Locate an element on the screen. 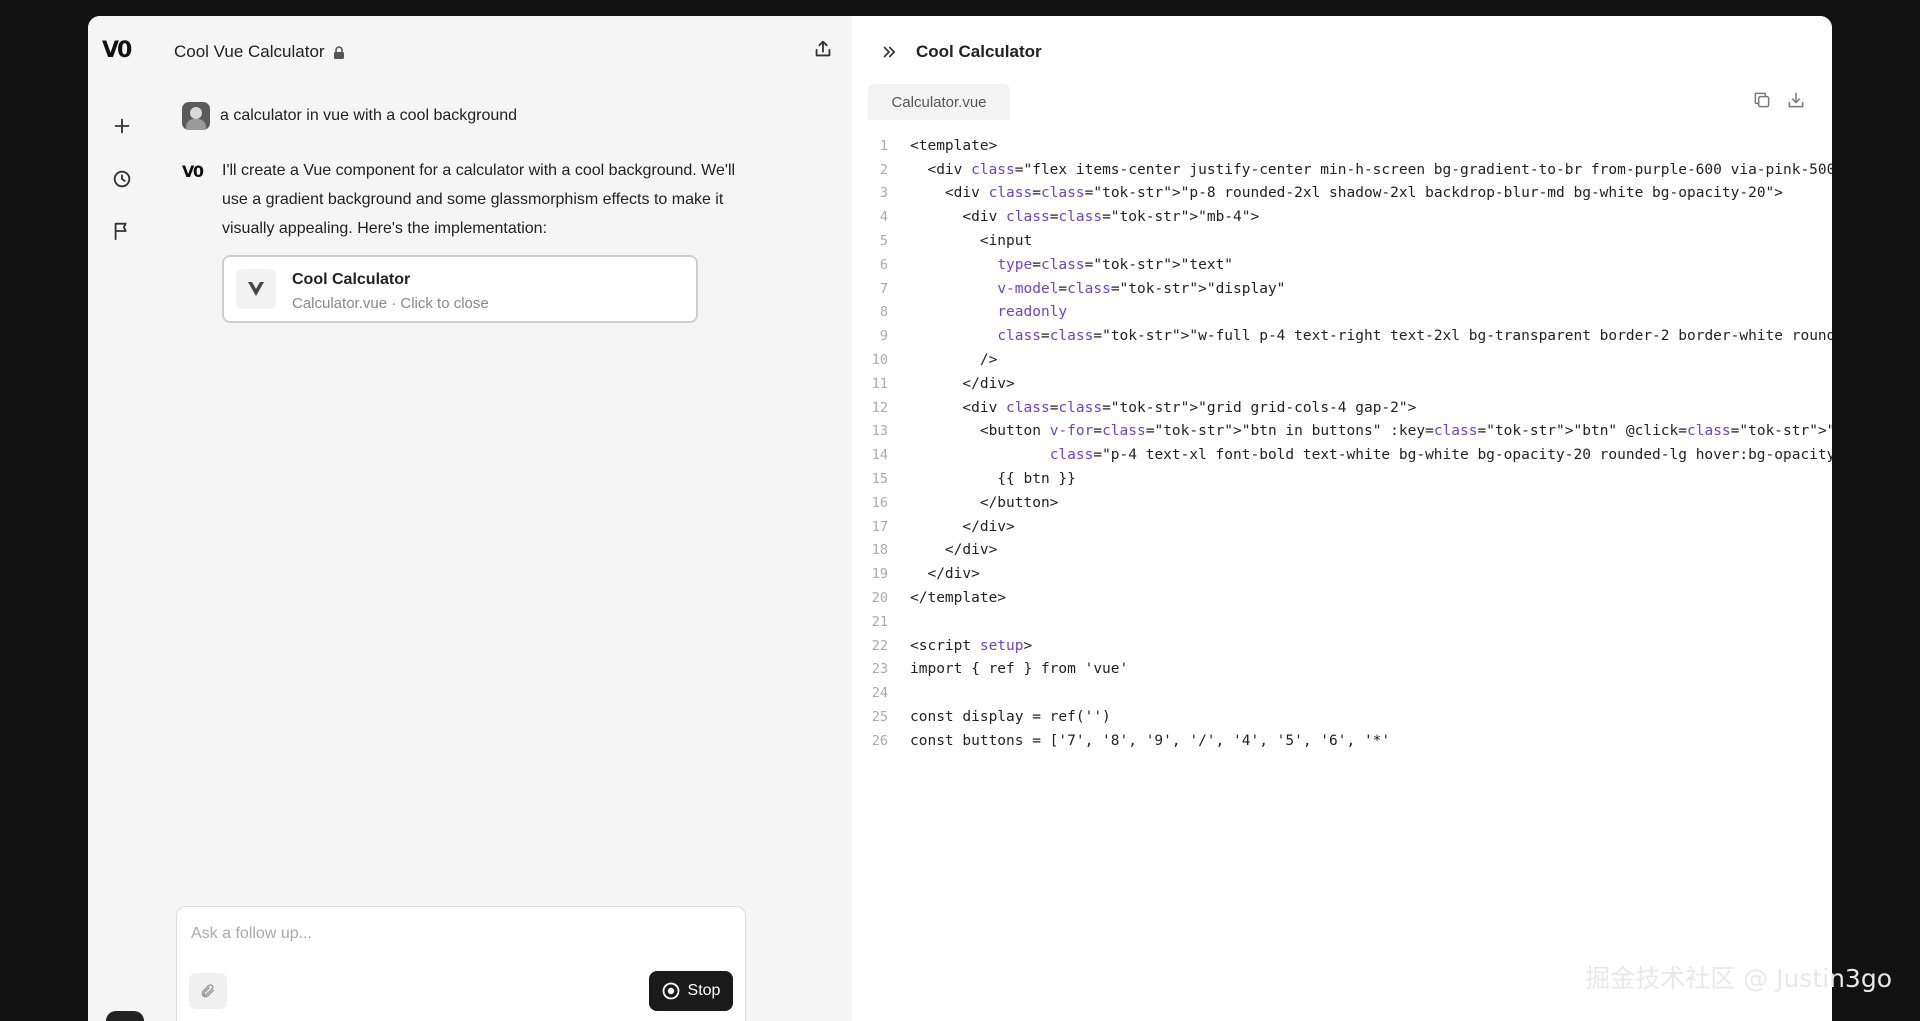  line-number: 20 is located at coordinates (879, 598).